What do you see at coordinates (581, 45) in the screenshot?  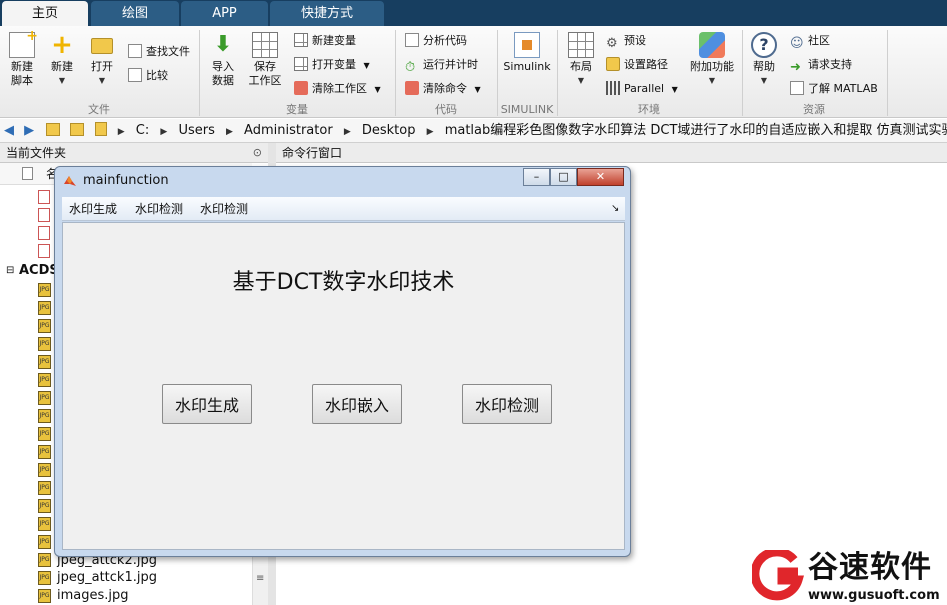 I see `layout-icon` at bounding box center [581, 45].